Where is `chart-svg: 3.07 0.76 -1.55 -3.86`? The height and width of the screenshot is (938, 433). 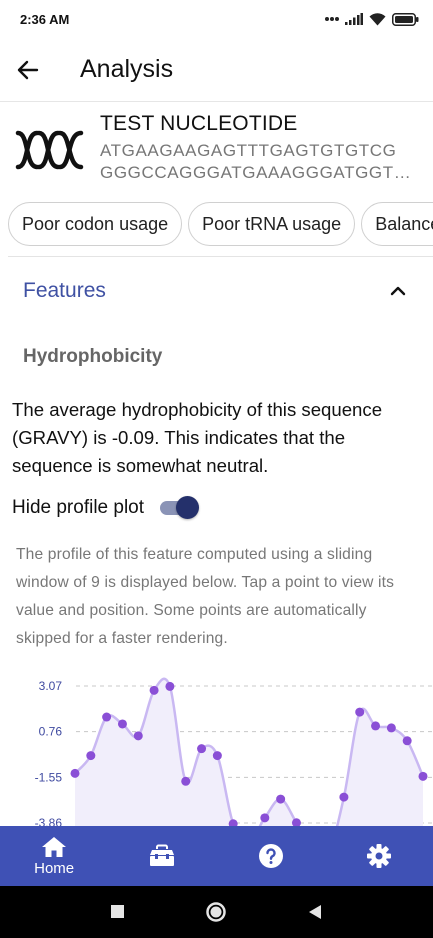 chart-svg: 3.07 0.76 -1.55 -3.86 is located at coordinates (234, 751).